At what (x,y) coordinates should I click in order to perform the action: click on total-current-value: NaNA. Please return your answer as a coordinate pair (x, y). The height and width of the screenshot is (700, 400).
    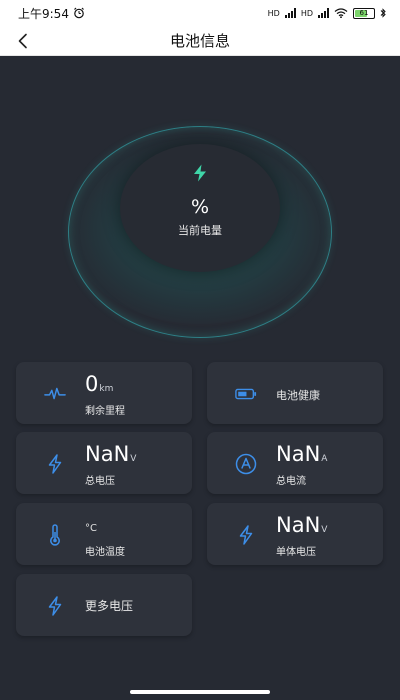
    Looking at the image, I should click on (301, 454).